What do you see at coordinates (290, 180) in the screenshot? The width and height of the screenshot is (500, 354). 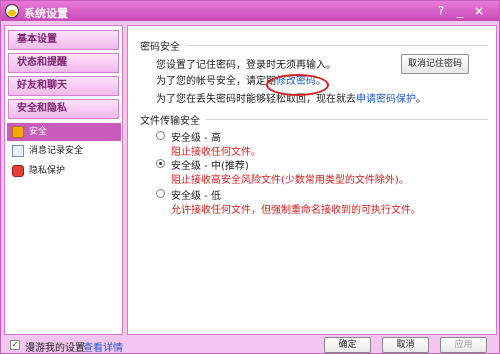 I see `security-level-medium-desc: 阻止接收高安全风险文件(少数常用类型的文件除外)。` at bounding box center [290, 180].